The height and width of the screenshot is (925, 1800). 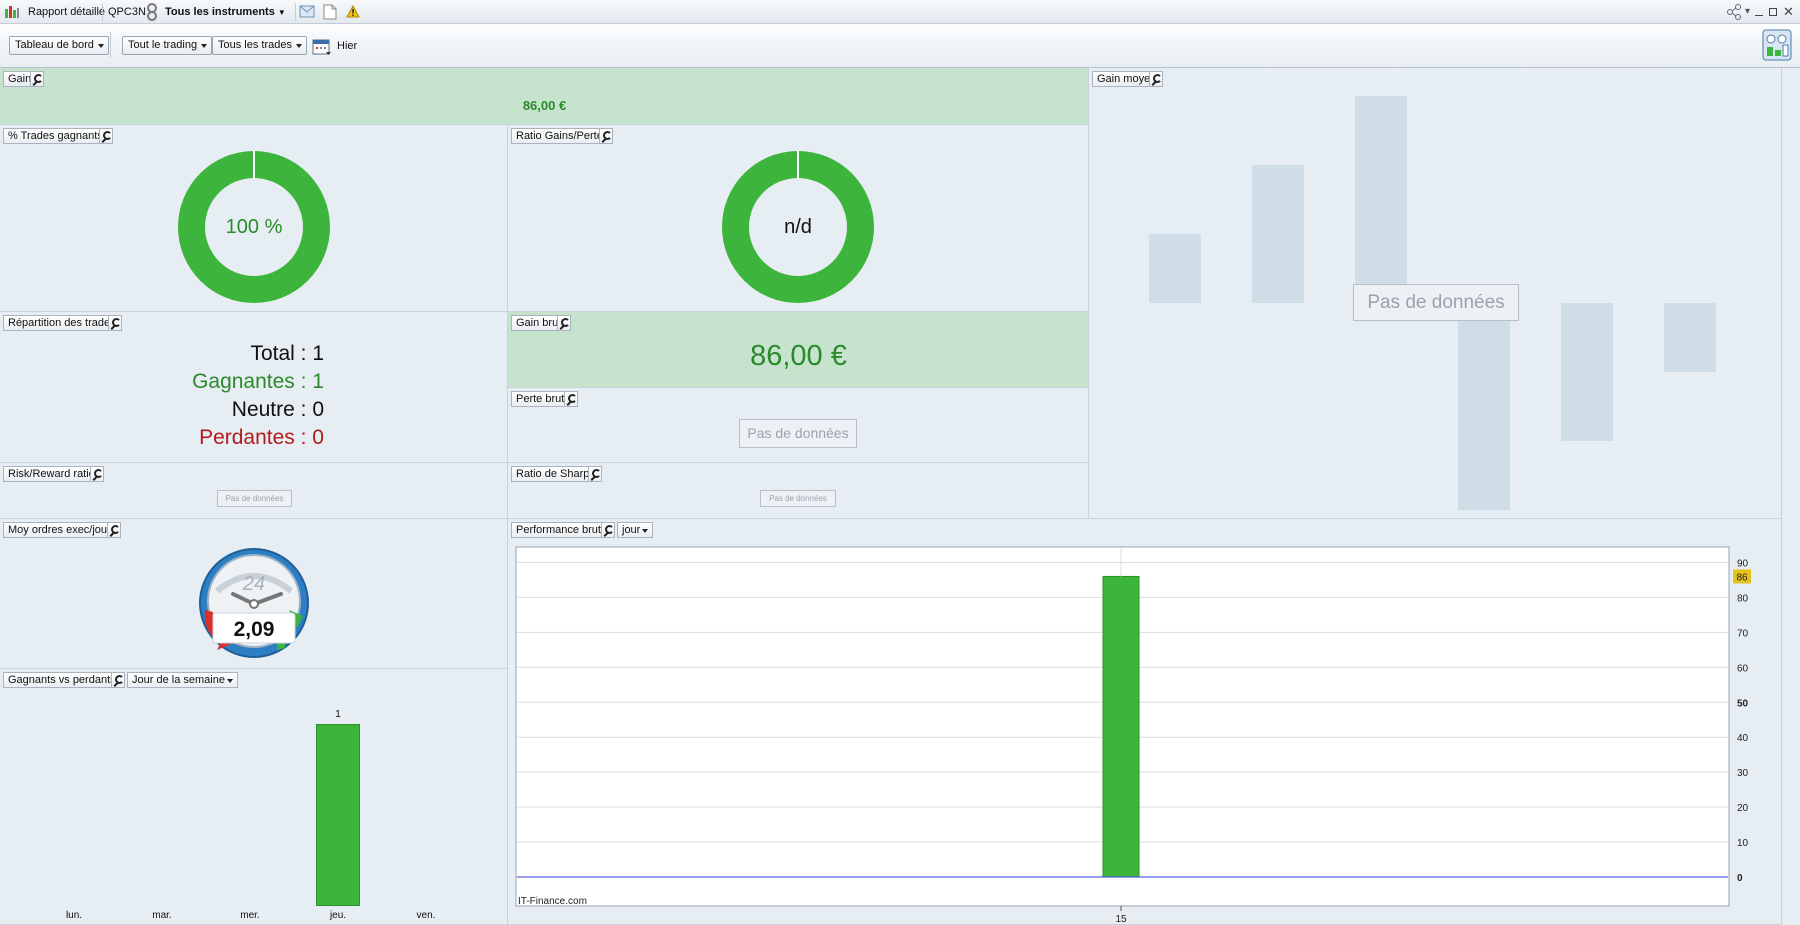 I want to click on y-tick-label: 70, so click(x=1743, y=633).